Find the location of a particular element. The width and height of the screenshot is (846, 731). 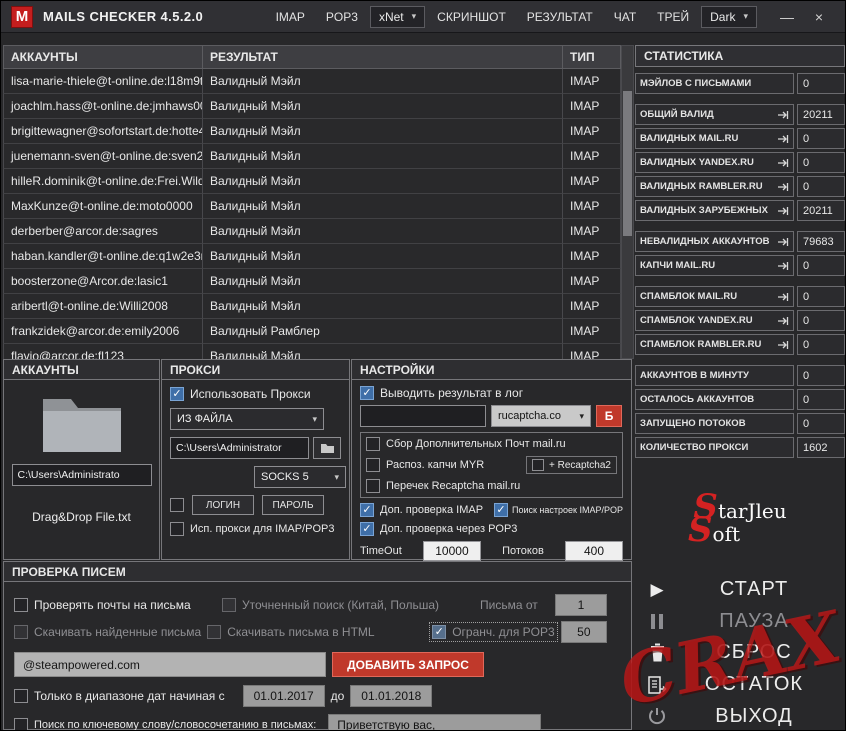

rest-label: ОСТАТОК is located at coordinates (754, 684).